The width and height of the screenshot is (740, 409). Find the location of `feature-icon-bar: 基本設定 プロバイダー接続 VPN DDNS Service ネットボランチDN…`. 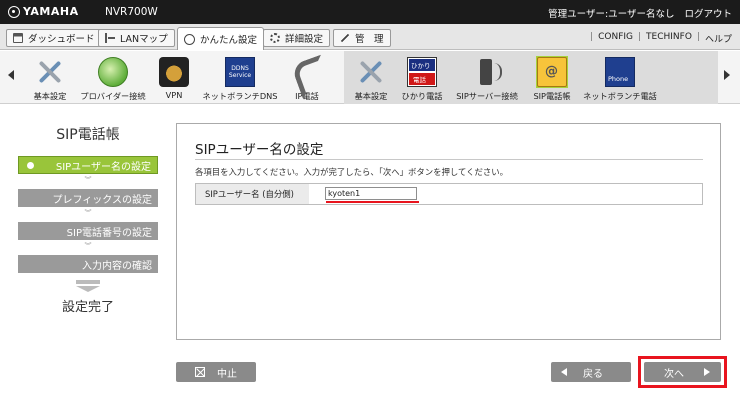

feature-icon-bar: 基本設定 プロバイダー接続 VPN DDNS Service ネットボランチDN… is located at coordinates (370, 77).